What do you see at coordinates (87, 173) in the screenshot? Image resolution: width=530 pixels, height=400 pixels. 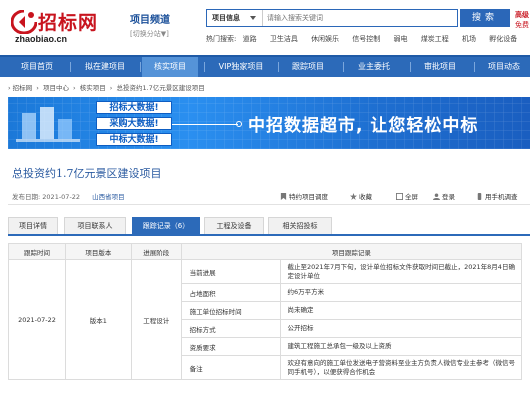 I see `page-title: 总投资约1.7亿元景区建设项目` at bounding box center [87, 173].